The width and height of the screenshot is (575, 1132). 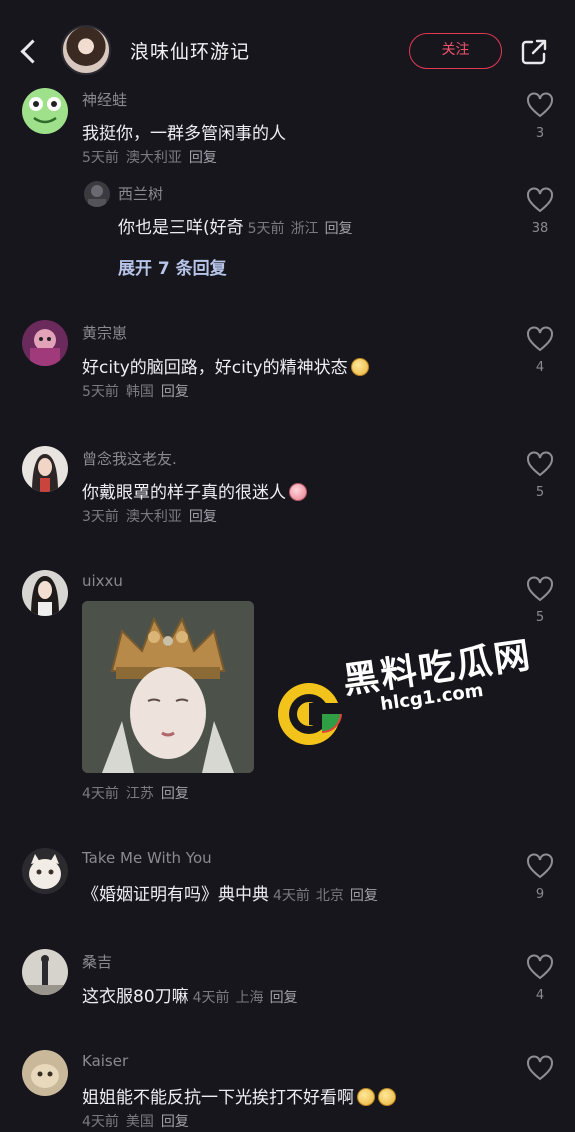 What do you see at coordinates (540, 228) in the screenshot?
I see `like-count: 38` at bounding box center [540, 228].